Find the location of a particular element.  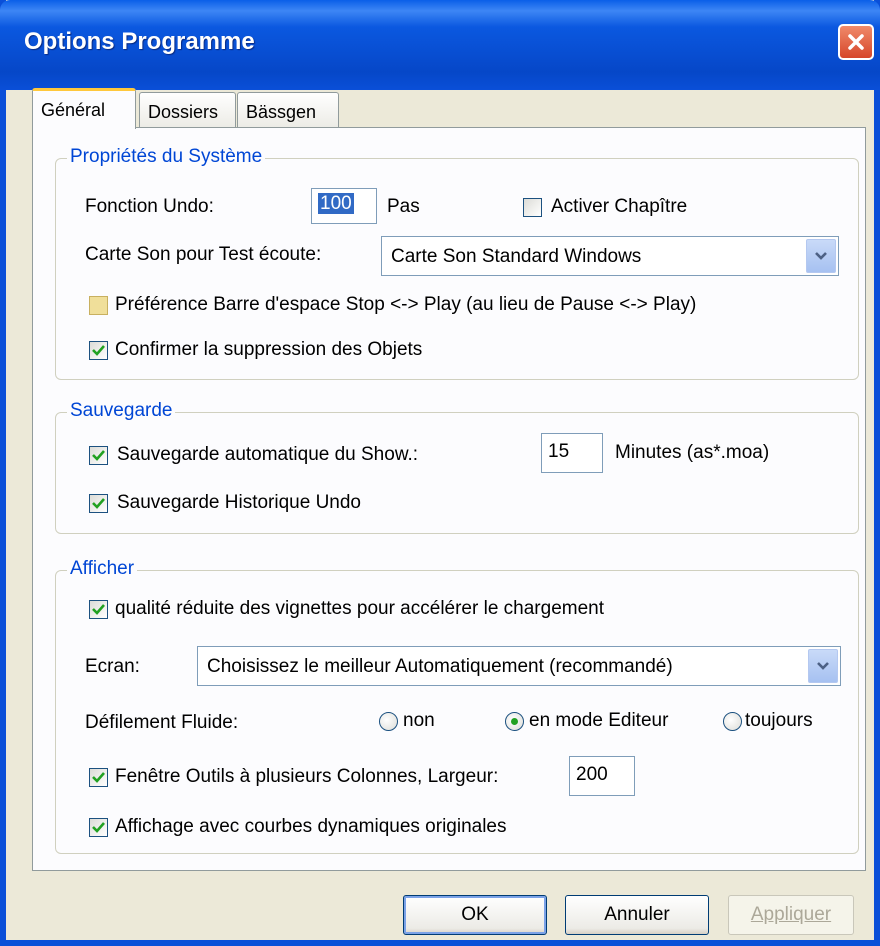

smooth-scroll-radio-never is located at coordinates (388, 721).